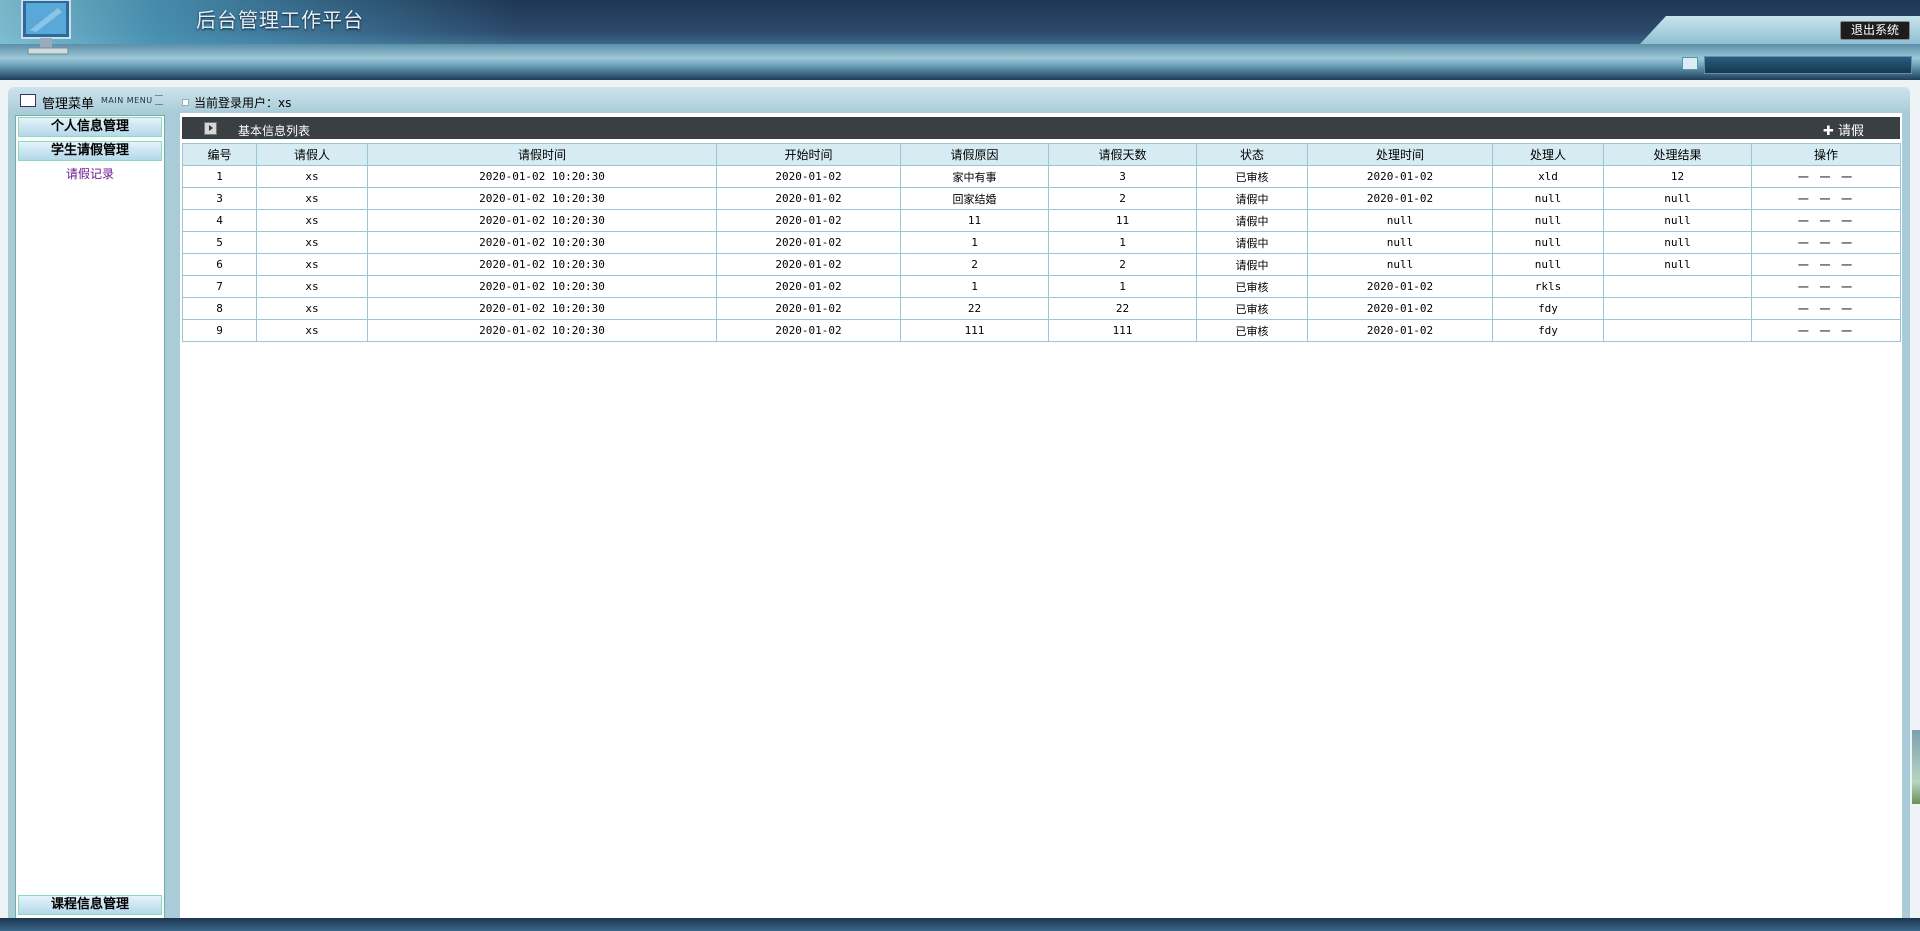  What do you see at coordinates (219, 154) in the screenshot?
I see `column-header: 编号` at bounding box center [219, 154].